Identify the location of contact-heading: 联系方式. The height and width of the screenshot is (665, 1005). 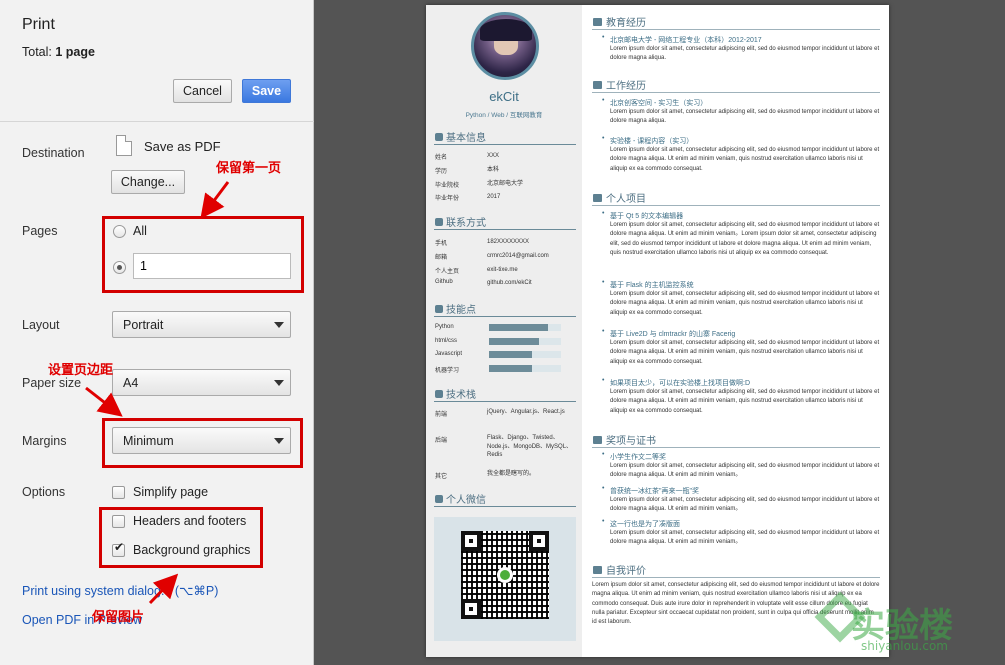
(460, 221).